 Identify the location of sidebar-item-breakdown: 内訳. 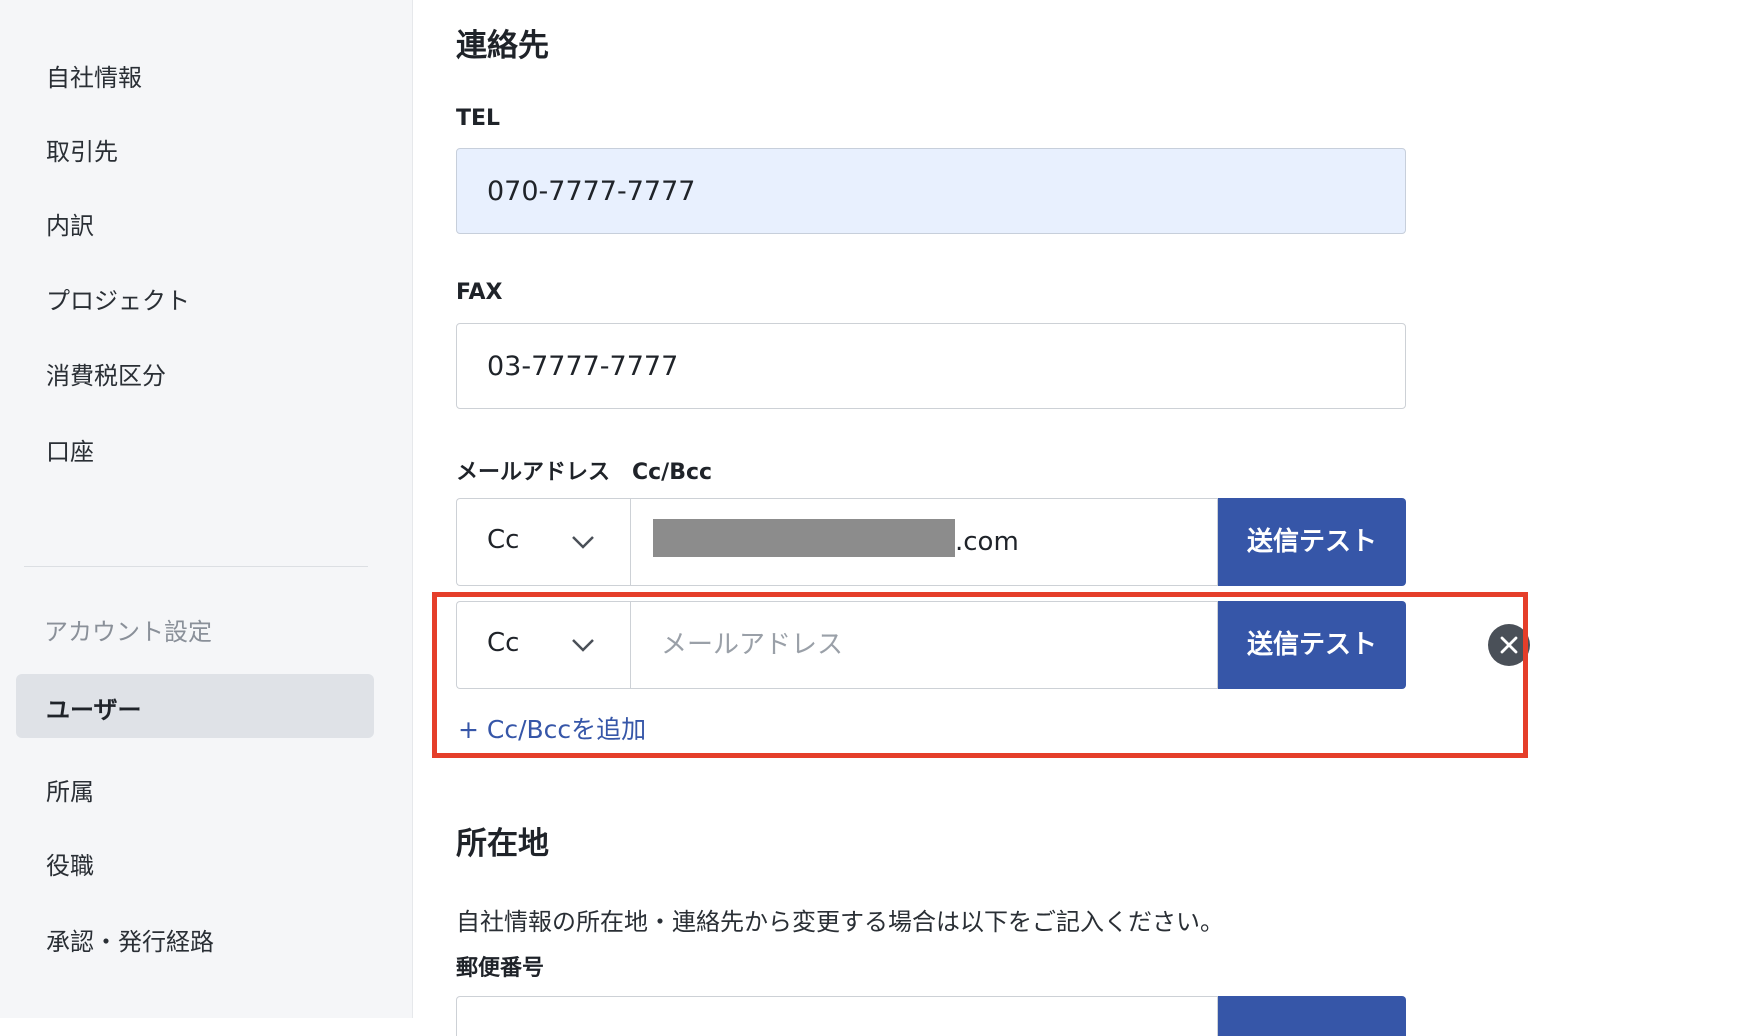
(70, 223).